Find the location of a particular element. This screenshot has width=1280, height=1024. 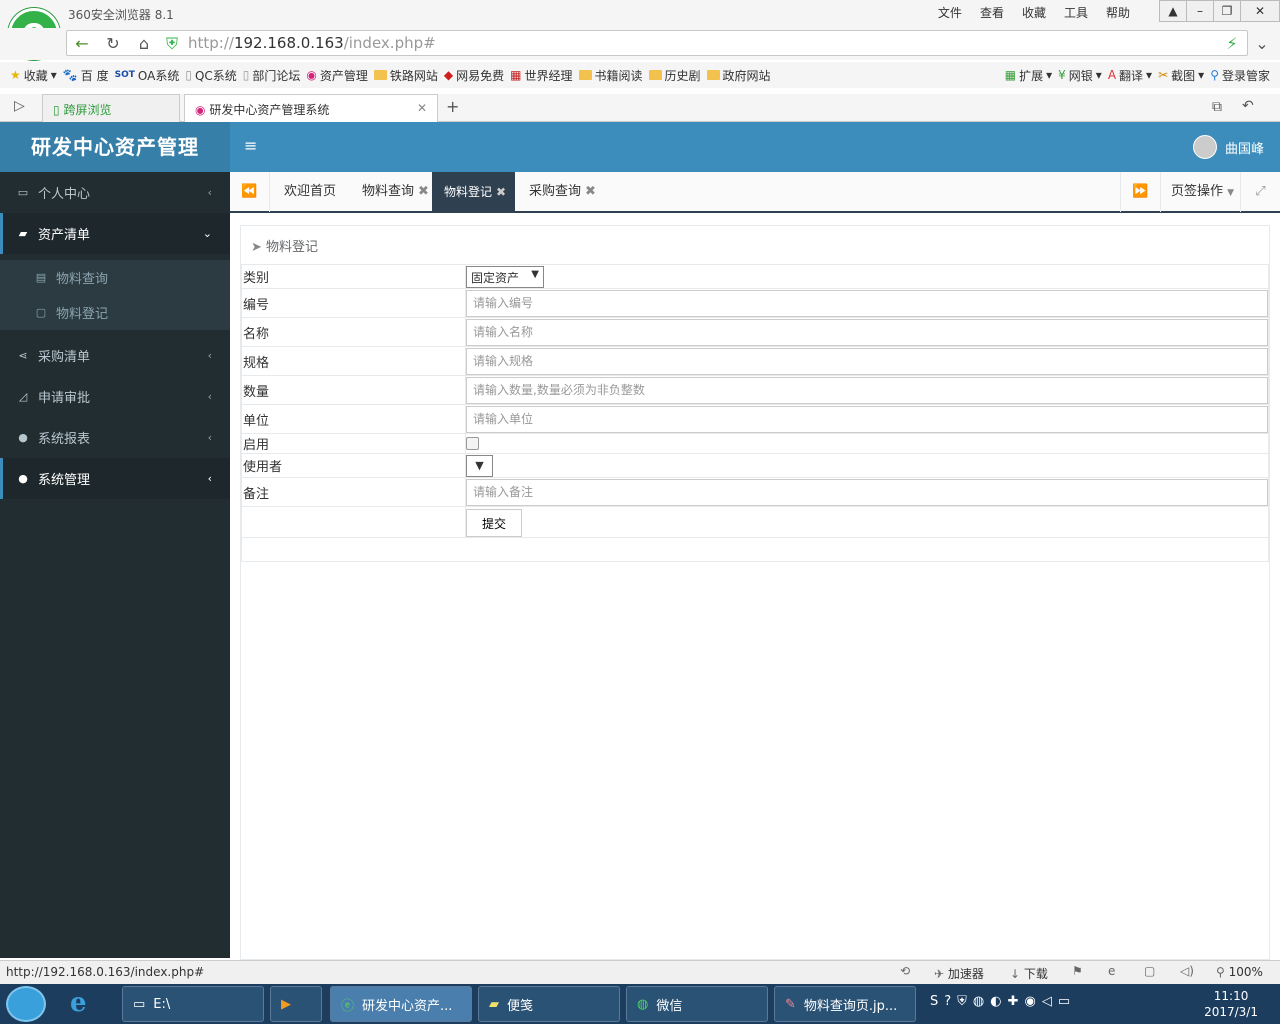

sidebar-item-approval: ◿ 申请审批 ‹ is located at coordinates (115, 396).